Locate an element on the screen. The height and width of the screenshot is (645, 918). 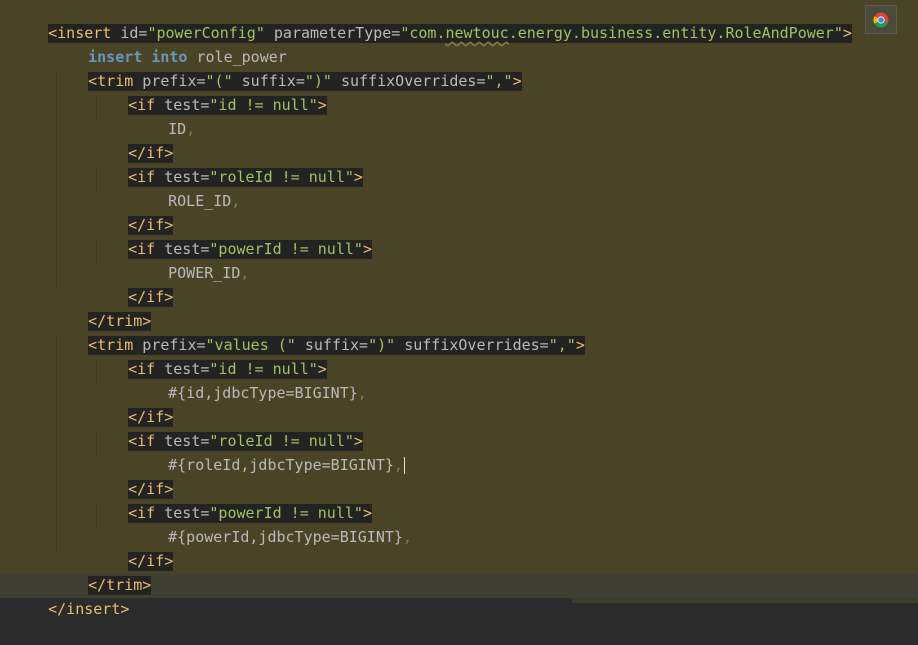
code-line-column: ID, is located at coordinates (163, 115).